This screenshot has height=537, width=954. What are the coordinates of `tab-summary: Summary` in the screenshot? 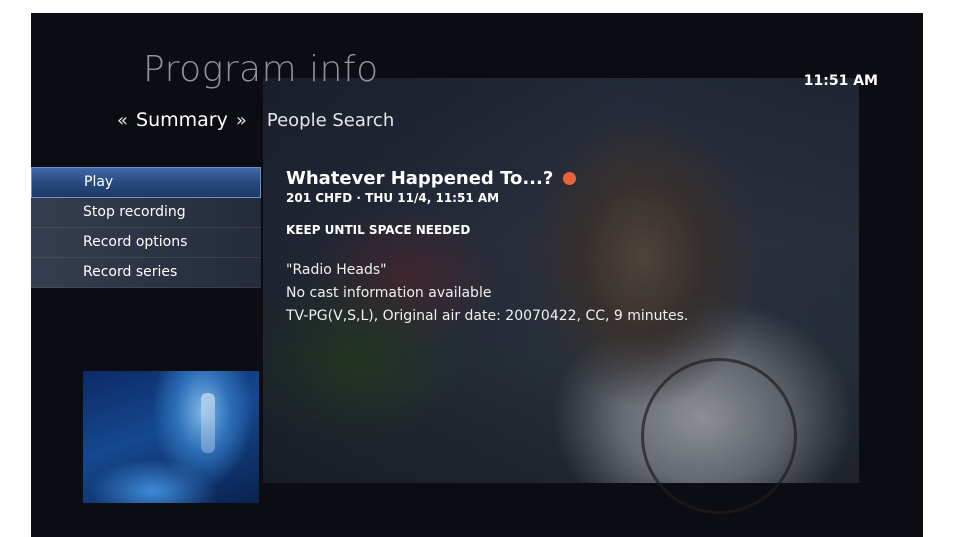 It's located at (182, 120).